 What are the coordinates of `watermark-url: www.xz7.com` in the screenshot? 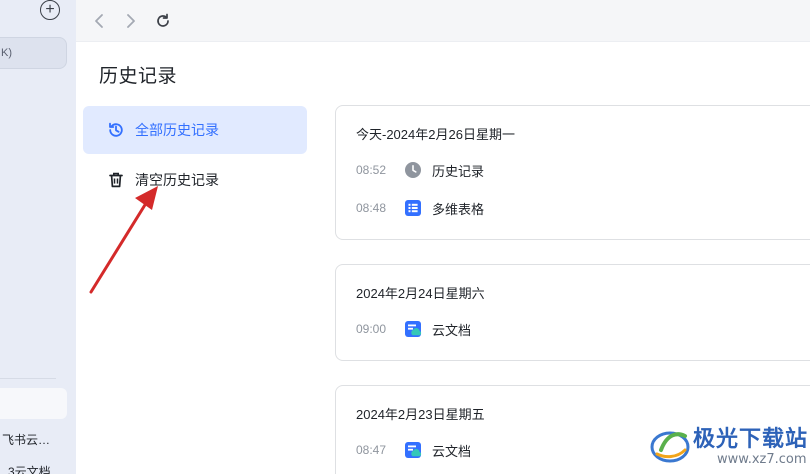 It's located at (762, 459).